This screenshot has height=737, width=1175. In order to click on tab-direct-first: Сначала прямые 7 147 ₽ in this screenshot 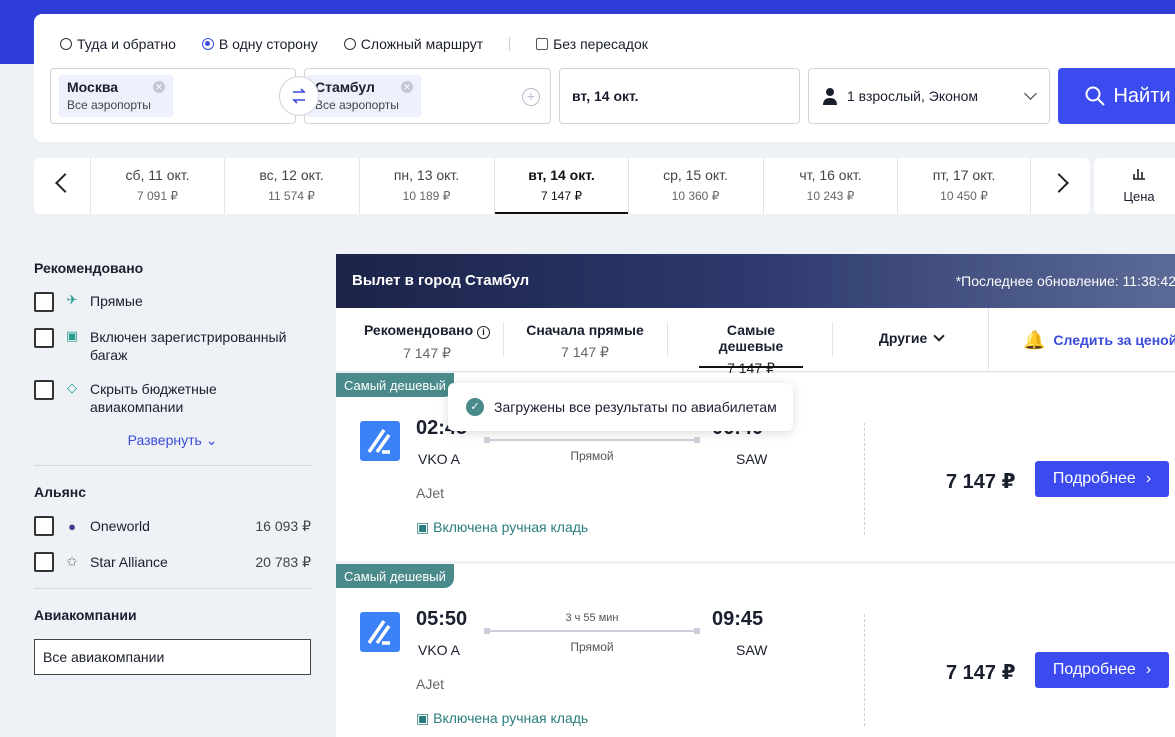, I will do `click(585, 340)`.